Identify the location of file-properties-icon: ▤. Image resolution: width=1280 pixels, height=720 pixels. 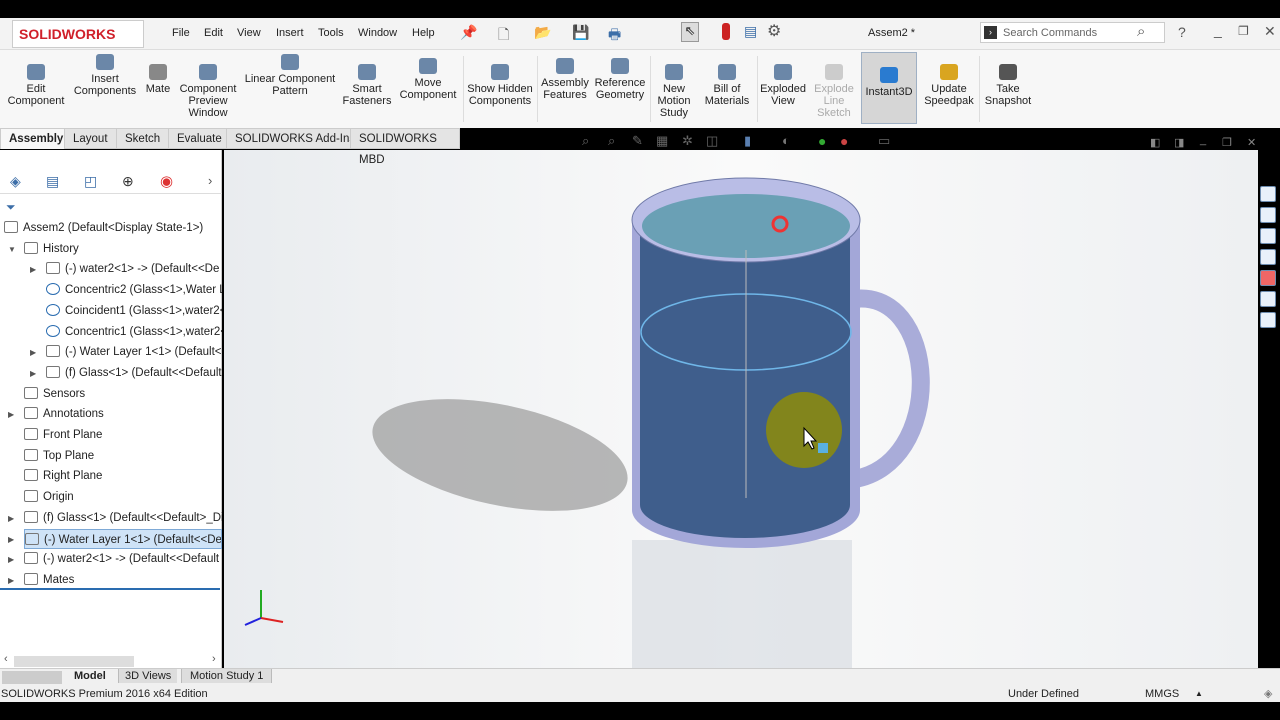
(750, 31).